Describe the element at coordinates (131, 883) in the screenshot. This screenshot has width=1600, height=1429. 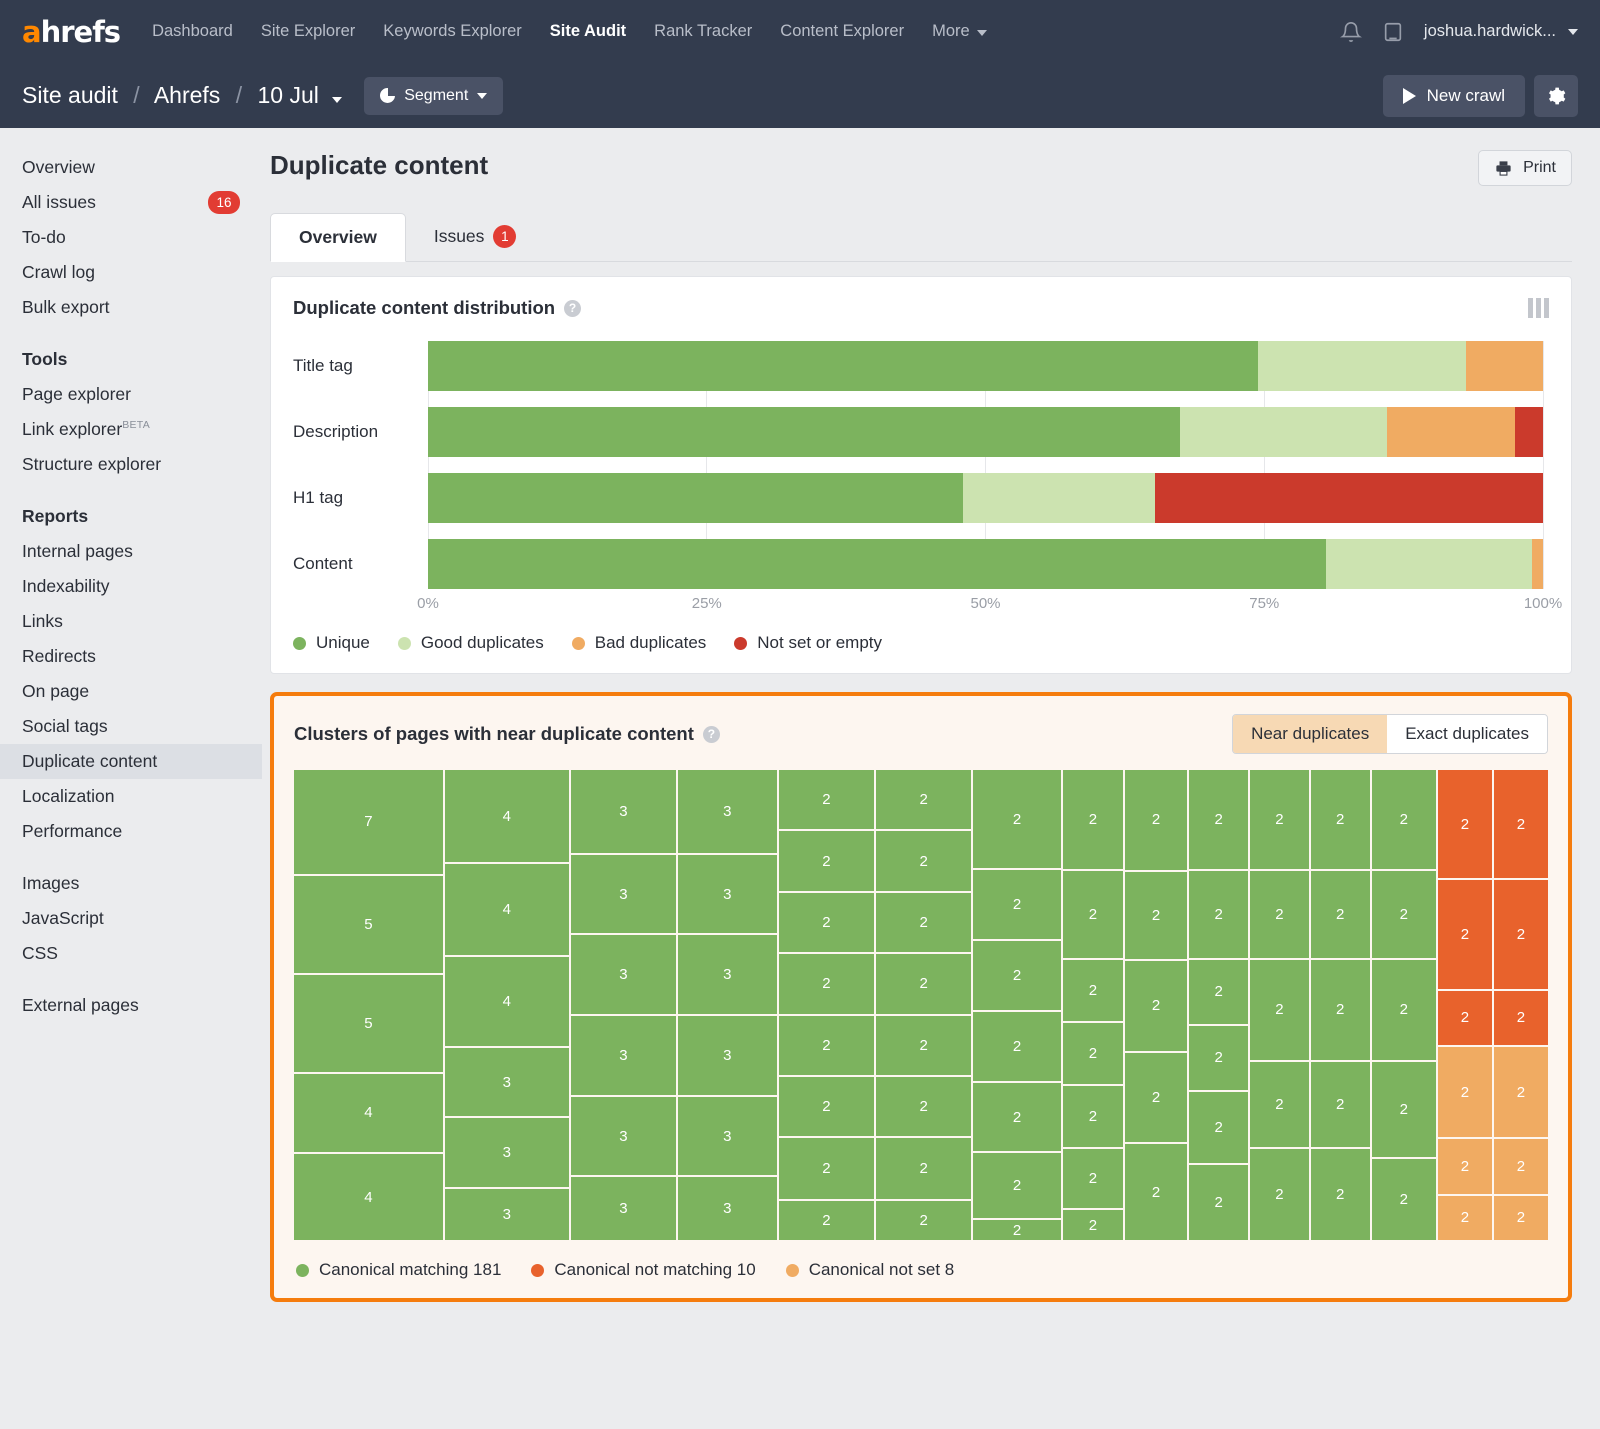
I see `sidebar-item-images: Images` at that location.